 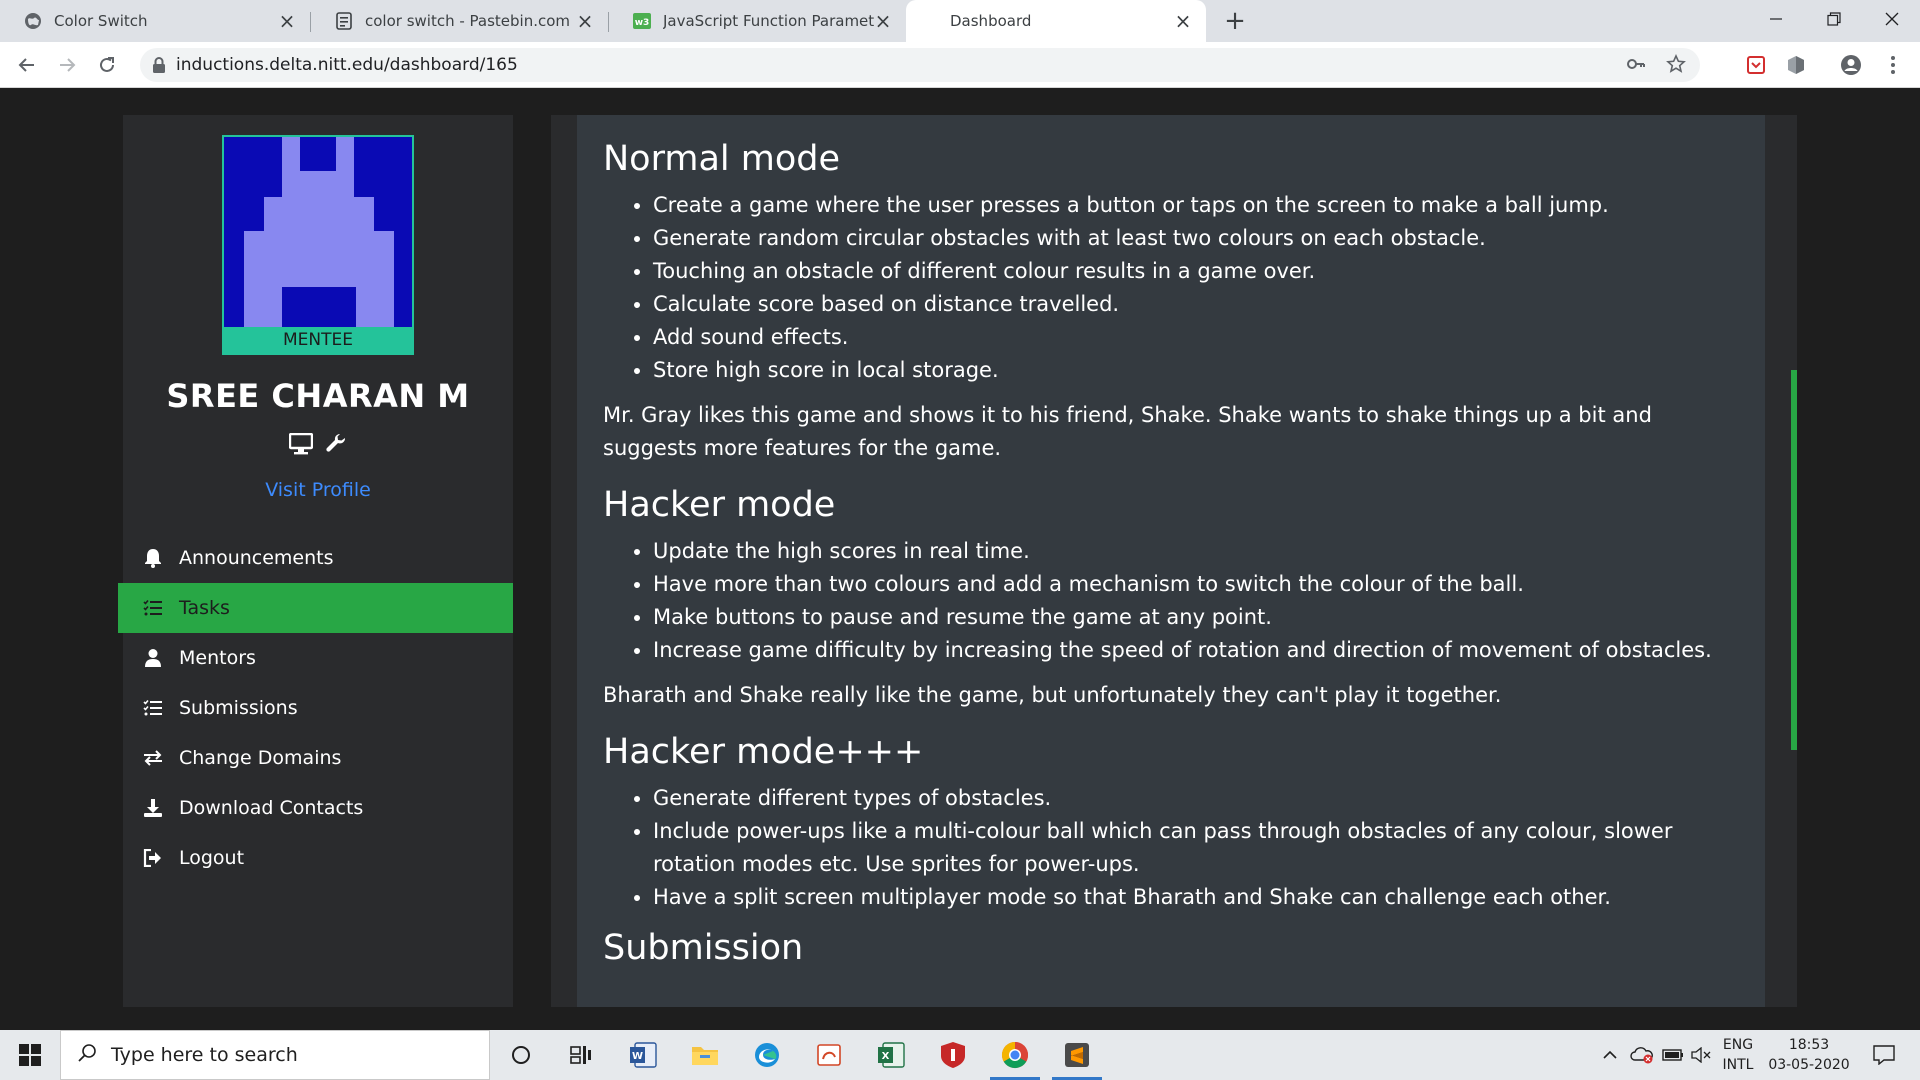 I want to click on edge-icon, so click(x=767, y=1055).